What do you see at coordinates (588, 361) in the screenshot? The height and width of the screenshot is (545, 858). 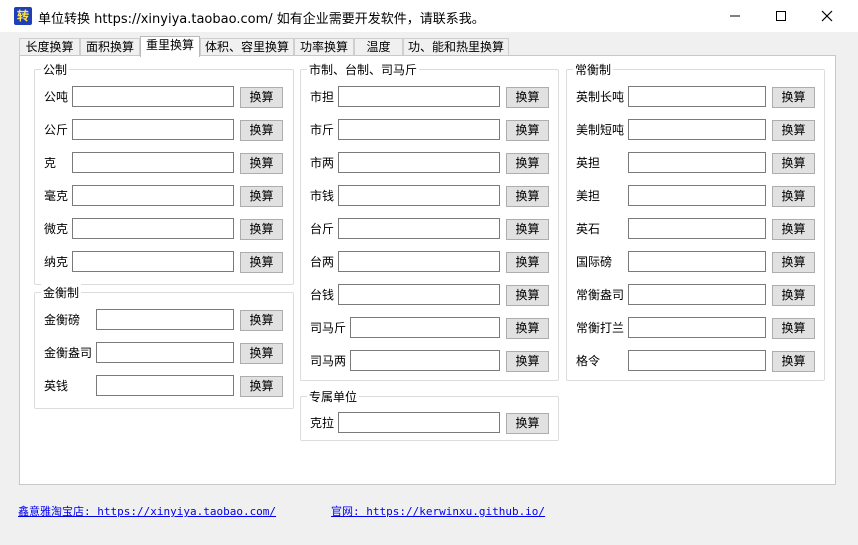 I see `unit-label: 格令` at bounding box center [588, 361].